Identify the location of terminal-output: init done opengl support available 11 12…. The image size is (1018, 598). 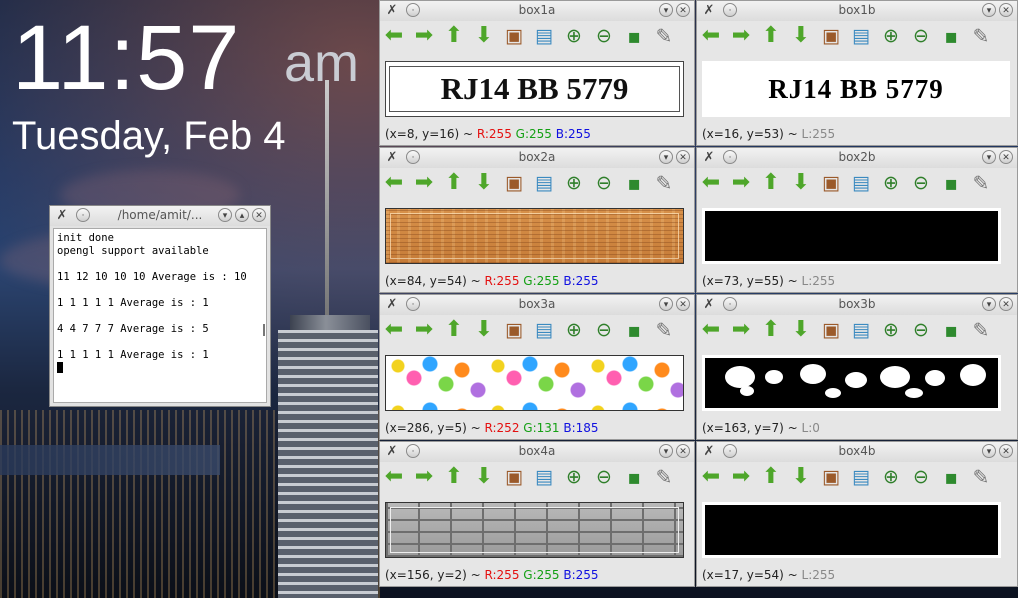
(160, 315).